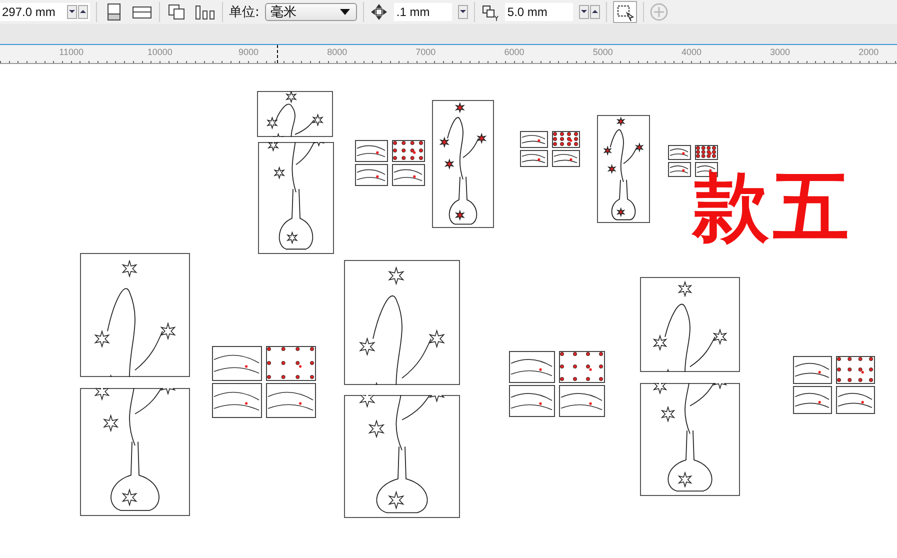  I want to click on ruler-label: 3000, so click(780, 52).